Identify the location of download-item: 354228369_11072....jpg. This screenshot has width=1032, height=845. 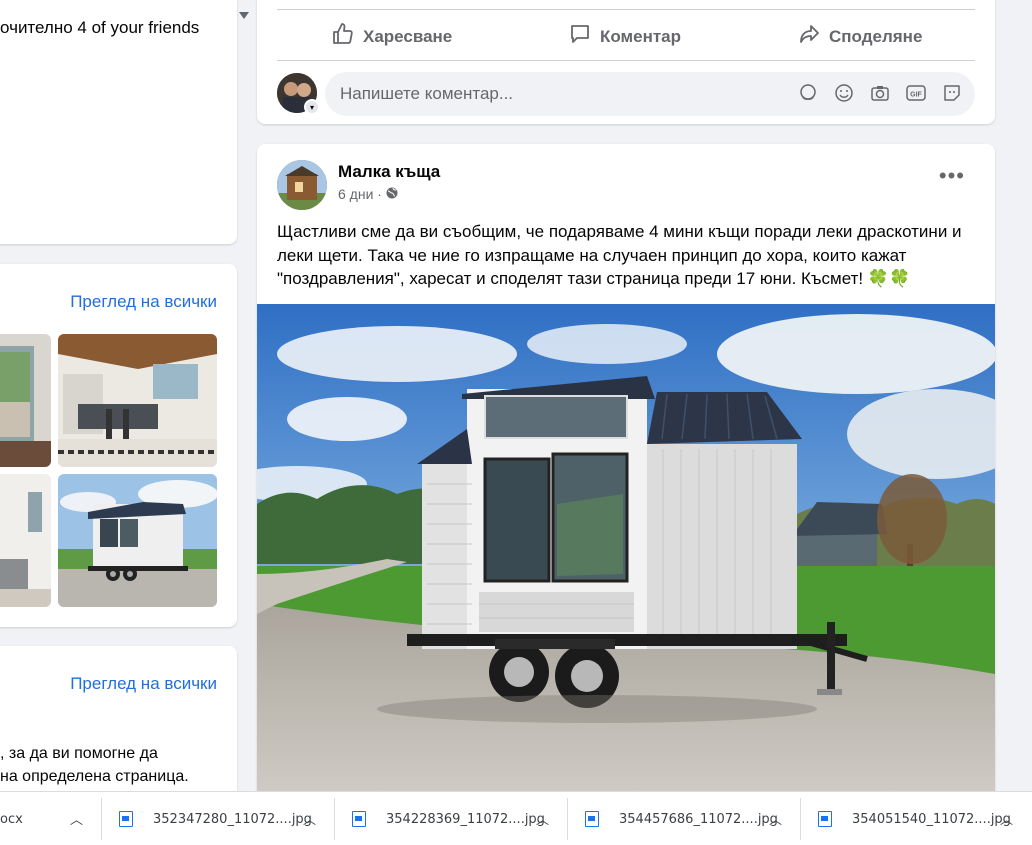
(459, 818).